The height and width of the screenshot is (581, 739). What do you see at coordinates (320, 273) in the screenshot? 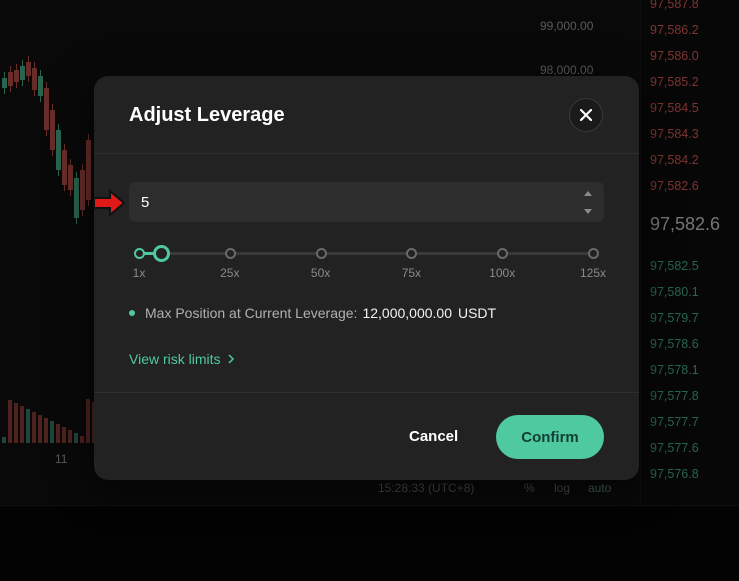
I see `slider-tick-label: 50x` at bounding box center [320, 273].